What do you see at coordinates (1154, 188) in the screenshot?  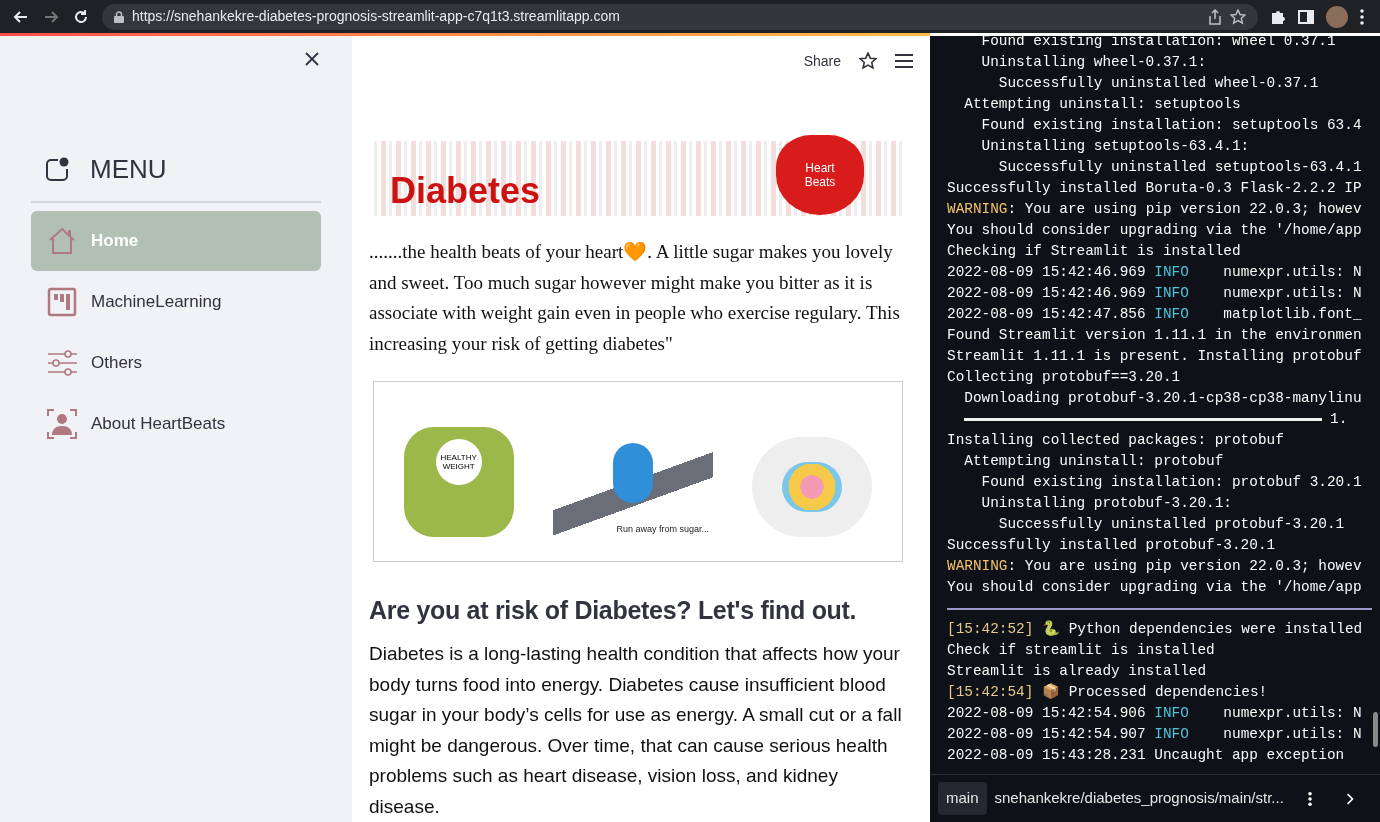 I see `log-line: Successfully installed Boruta-0.3 Flask-2.2.2 IP` at bounding box center [1154, 188].